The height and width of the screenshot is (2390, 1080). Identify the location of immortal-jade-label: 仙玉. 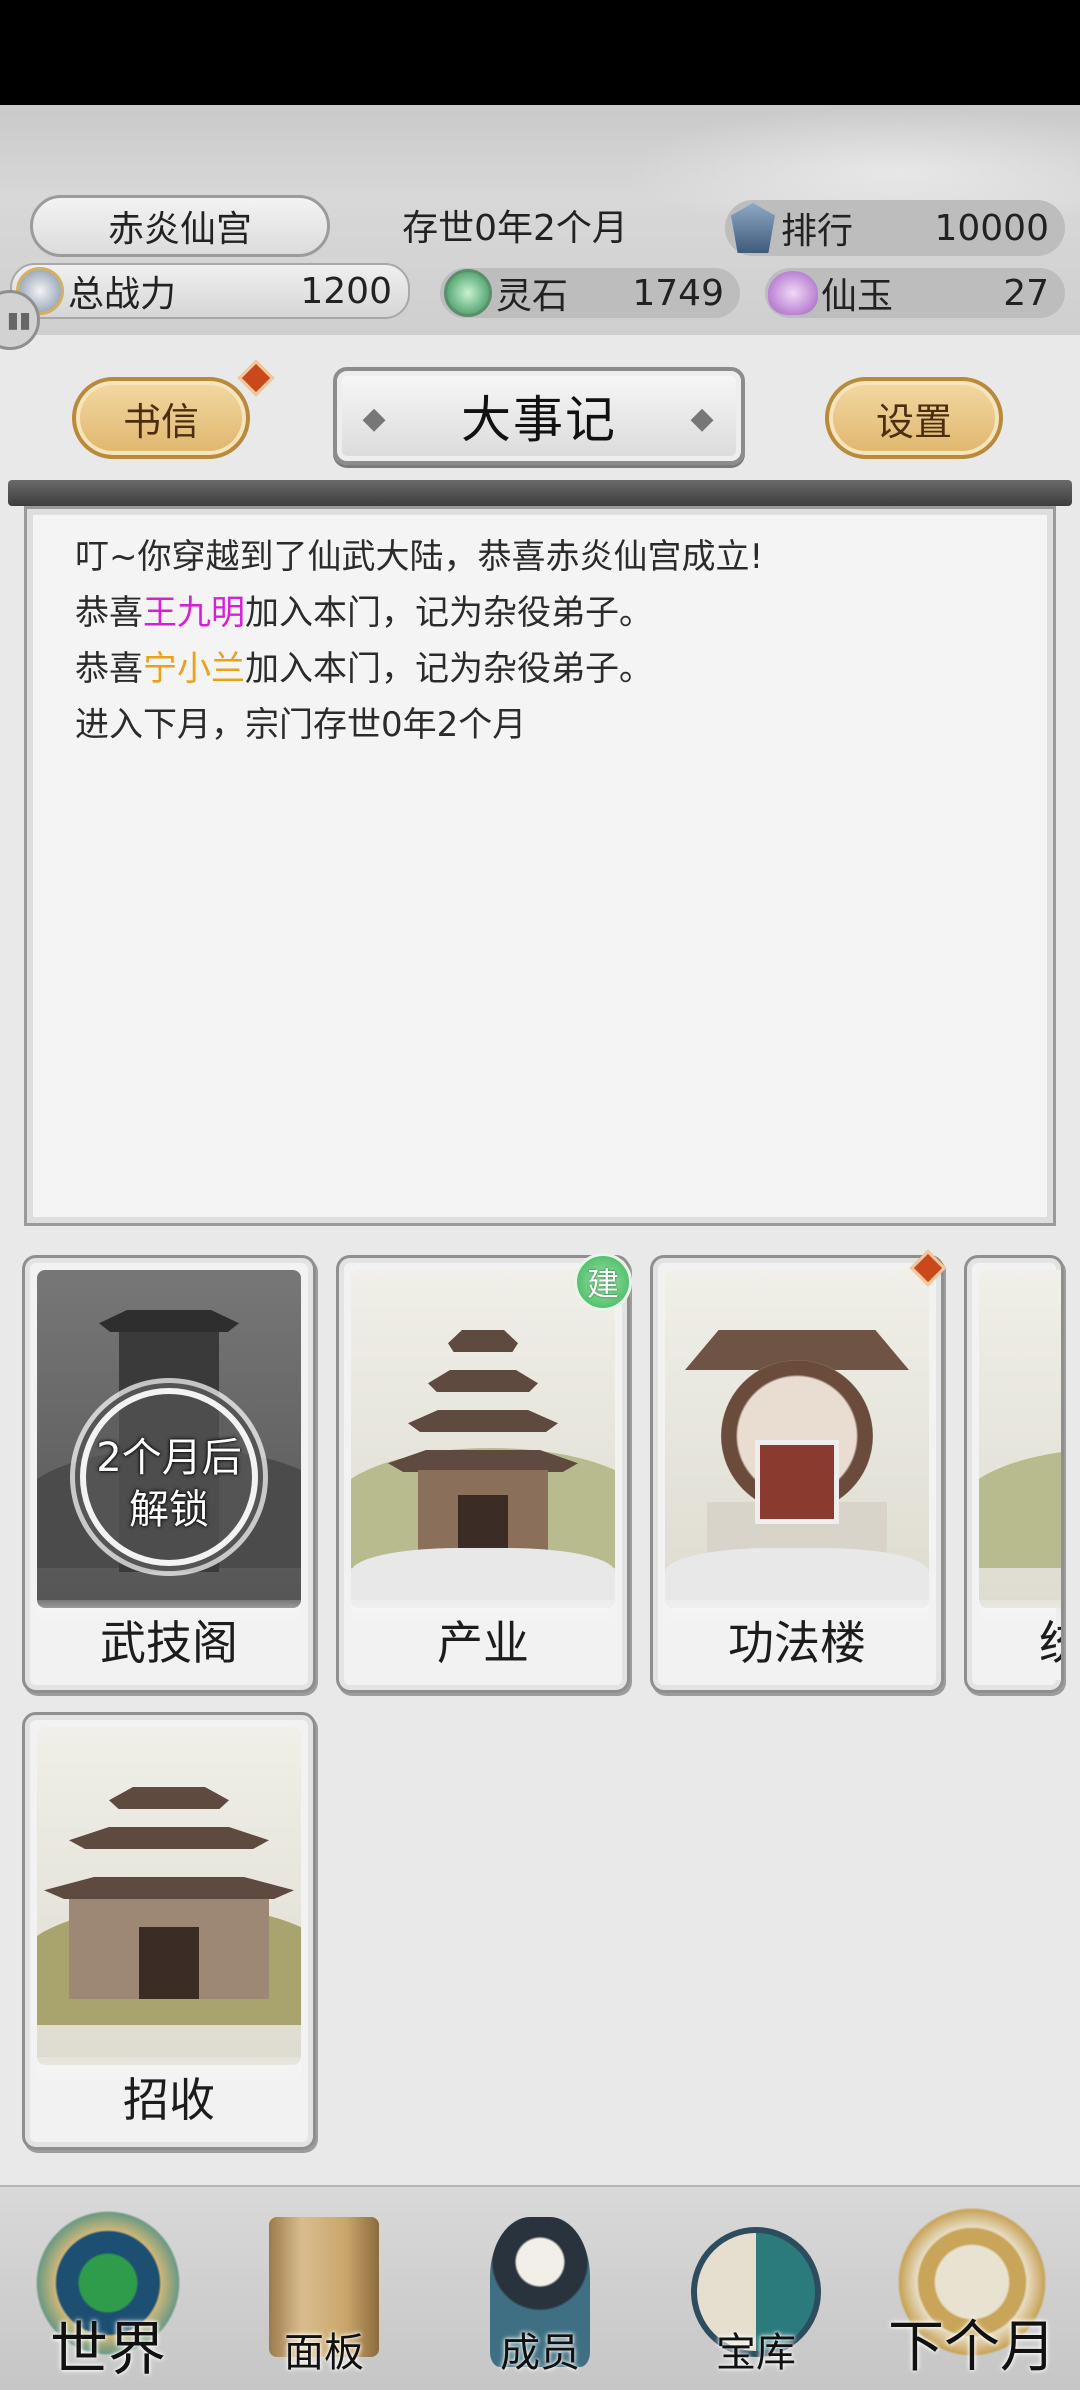
(857, 296).